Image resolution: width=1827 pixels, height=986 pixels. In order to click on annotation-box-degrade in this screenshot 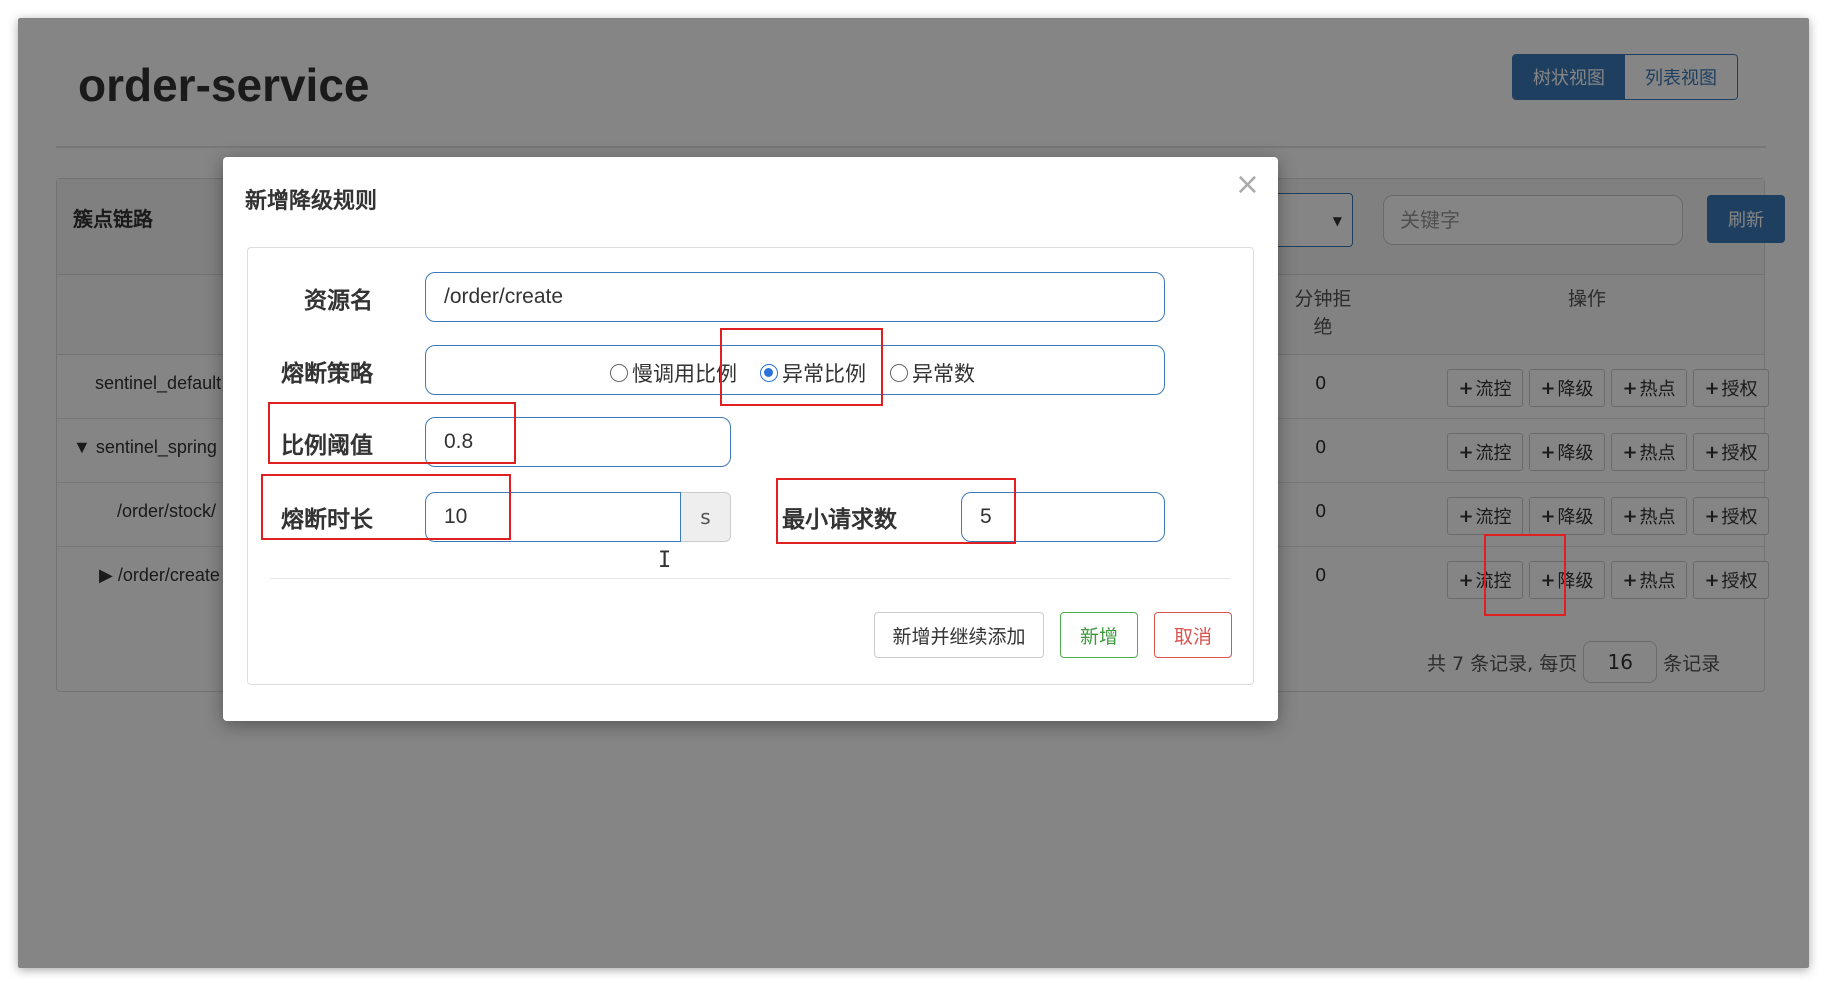, I will do `click(1525, 575)`.